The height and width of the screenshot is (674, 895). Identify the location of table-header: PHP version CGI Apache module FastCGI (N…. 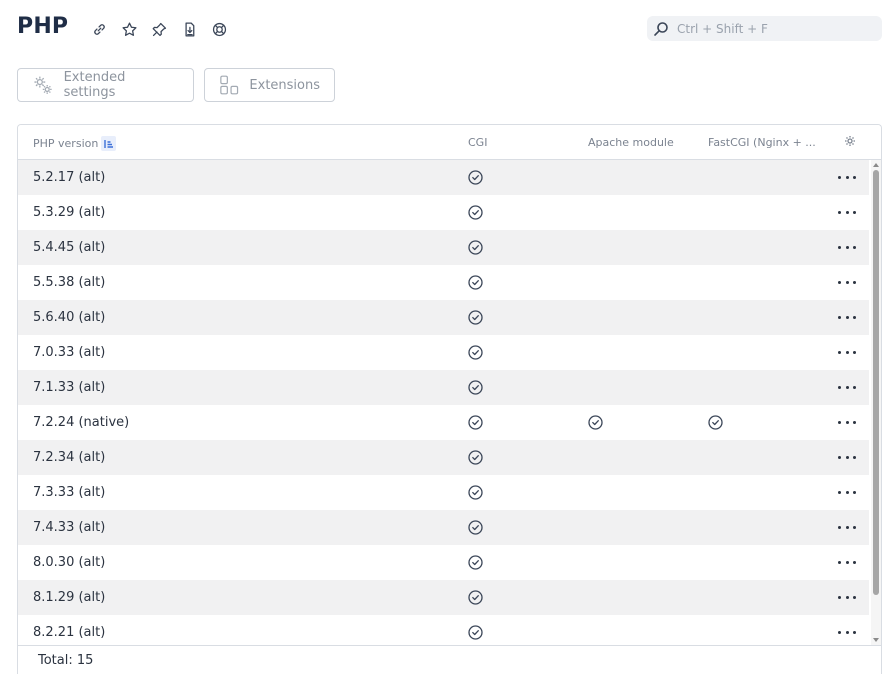
(449, 142).